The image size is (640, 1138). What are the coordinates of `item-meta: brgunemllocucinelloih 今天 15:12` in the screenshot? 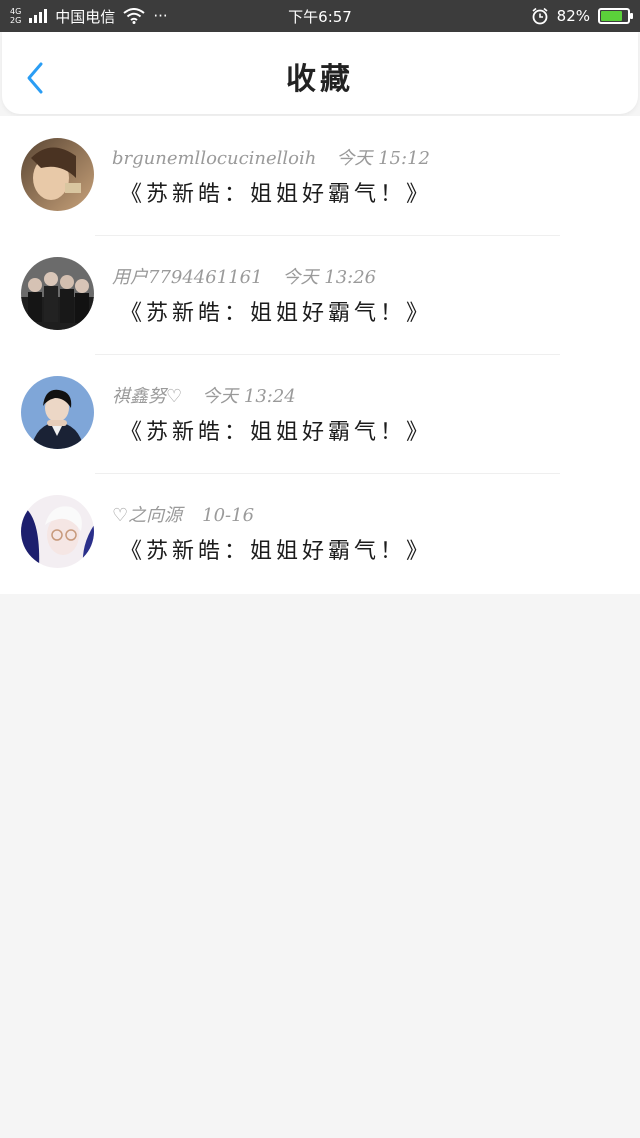 It's located at (271, 157).